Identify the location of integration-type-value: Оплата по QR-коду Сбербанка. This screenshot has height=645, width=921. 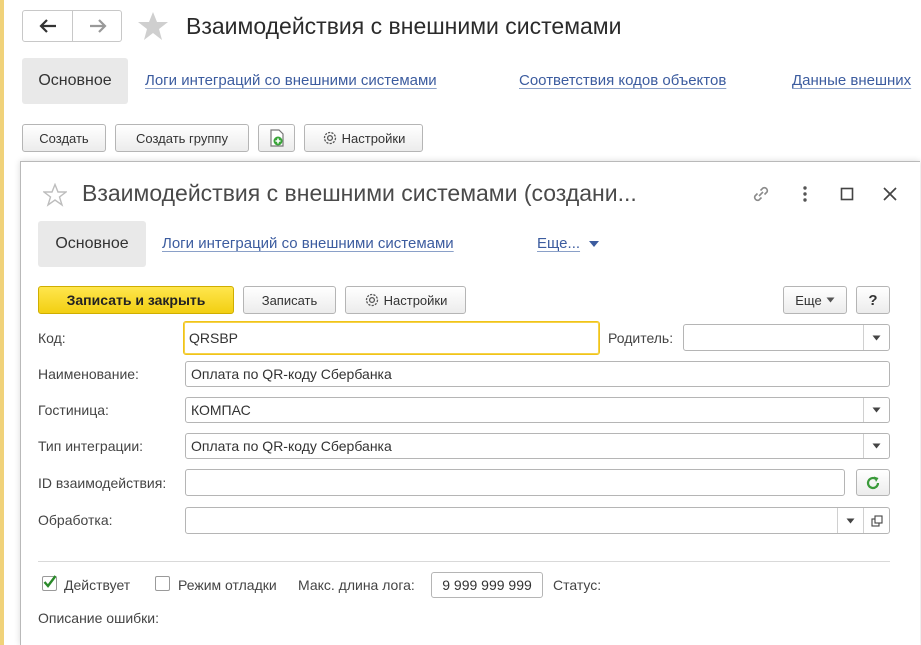
(291, 446).